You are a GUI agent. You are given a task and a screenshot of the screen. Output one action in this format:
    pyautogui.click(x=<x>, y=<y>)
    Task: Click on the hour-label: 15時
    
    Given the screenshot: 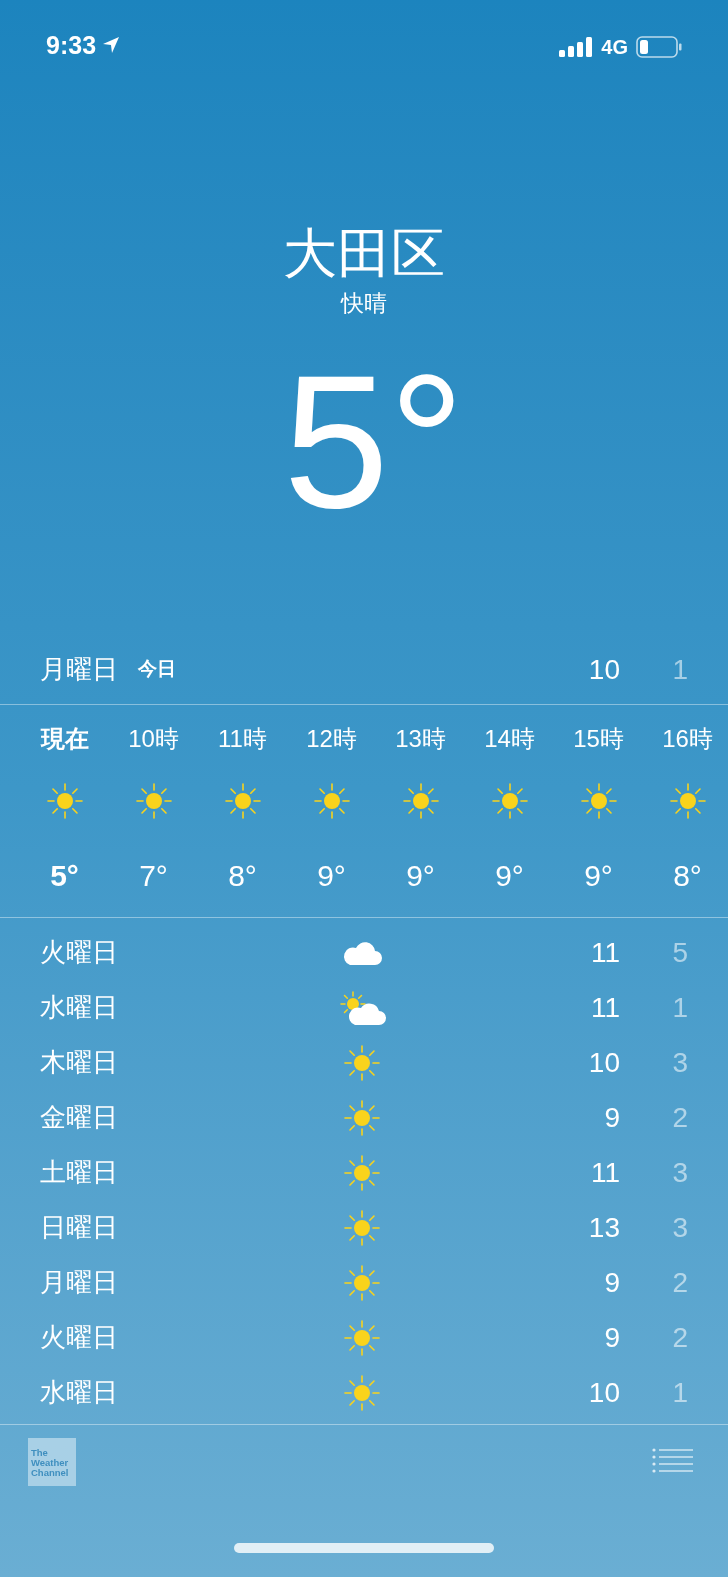 What is the action you would take?
    pyautogui.click(x=598, y=739)
    